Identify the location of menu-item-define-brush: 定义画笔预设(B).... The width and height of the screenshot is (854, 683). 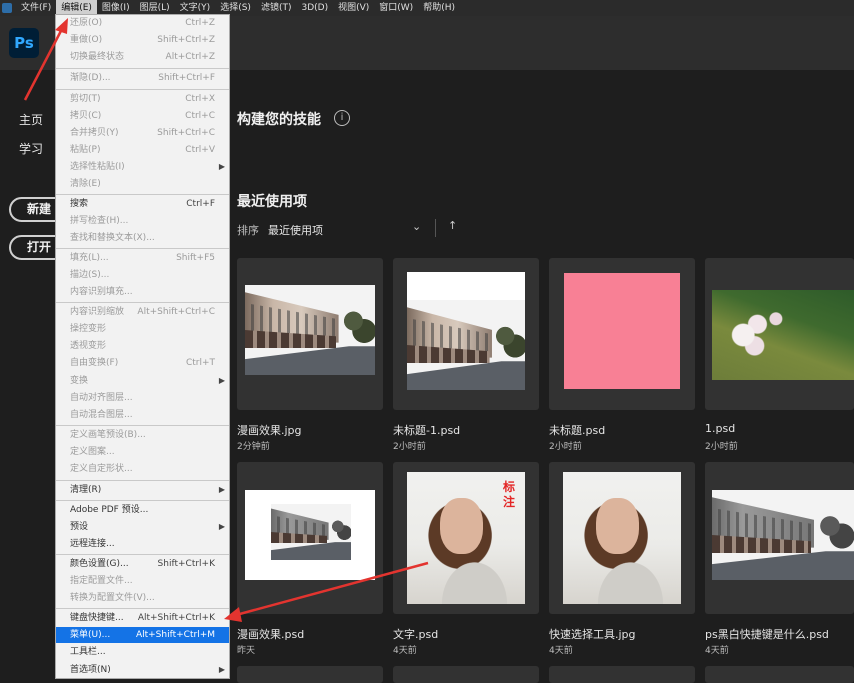
(142, 435).